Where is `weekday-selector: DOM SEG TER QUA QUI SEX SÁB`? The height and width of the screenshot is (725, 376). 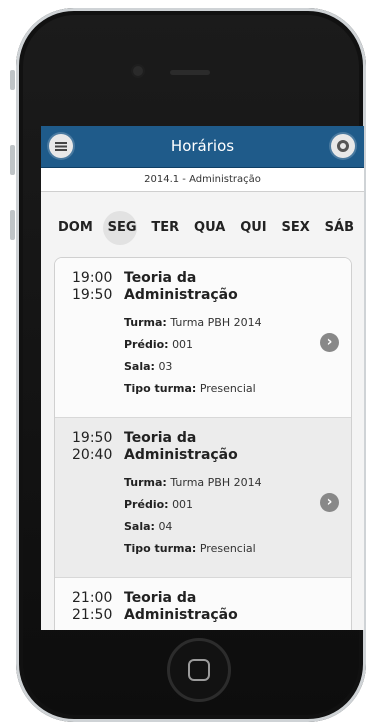
weekday-selector: DOM SEG TER QUA QUI SEX SÁB is located at coordinates (202, 228).